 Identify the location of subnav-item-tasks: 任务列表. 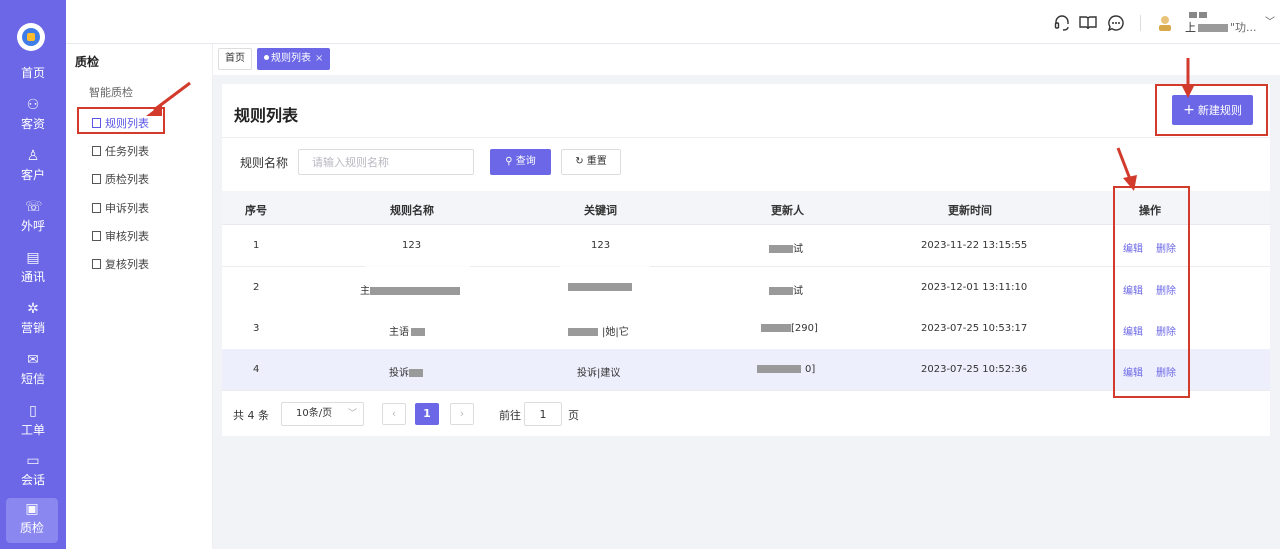
(120, 151).